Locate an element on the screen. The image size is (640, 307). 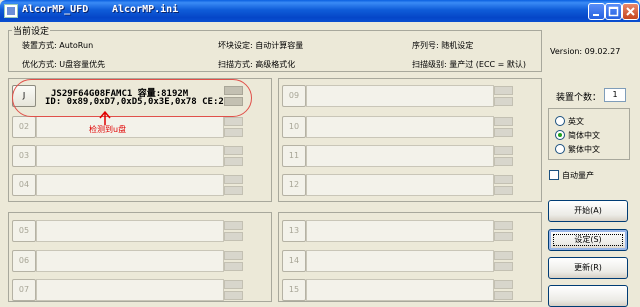
port-button: 04 is located at coordinates (24, 185).